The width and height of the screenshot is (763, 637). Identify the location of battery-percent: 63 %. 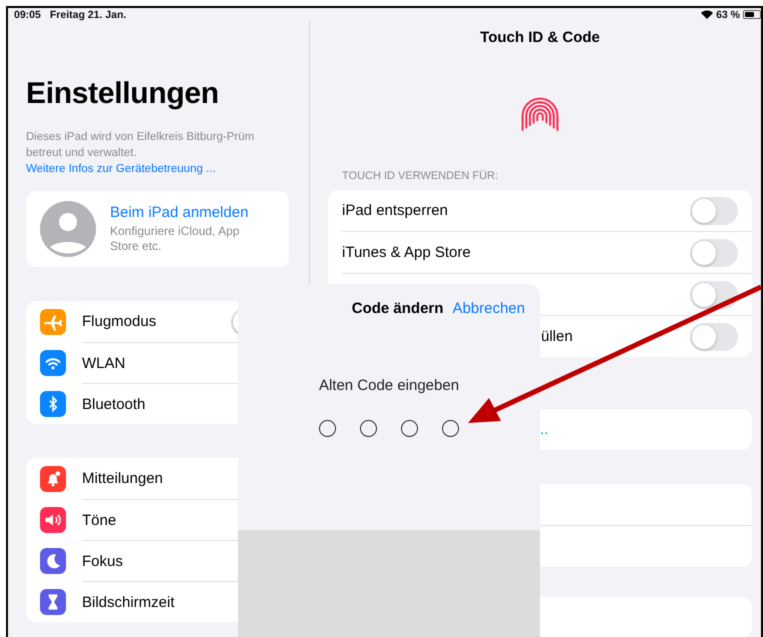
(728, 14).